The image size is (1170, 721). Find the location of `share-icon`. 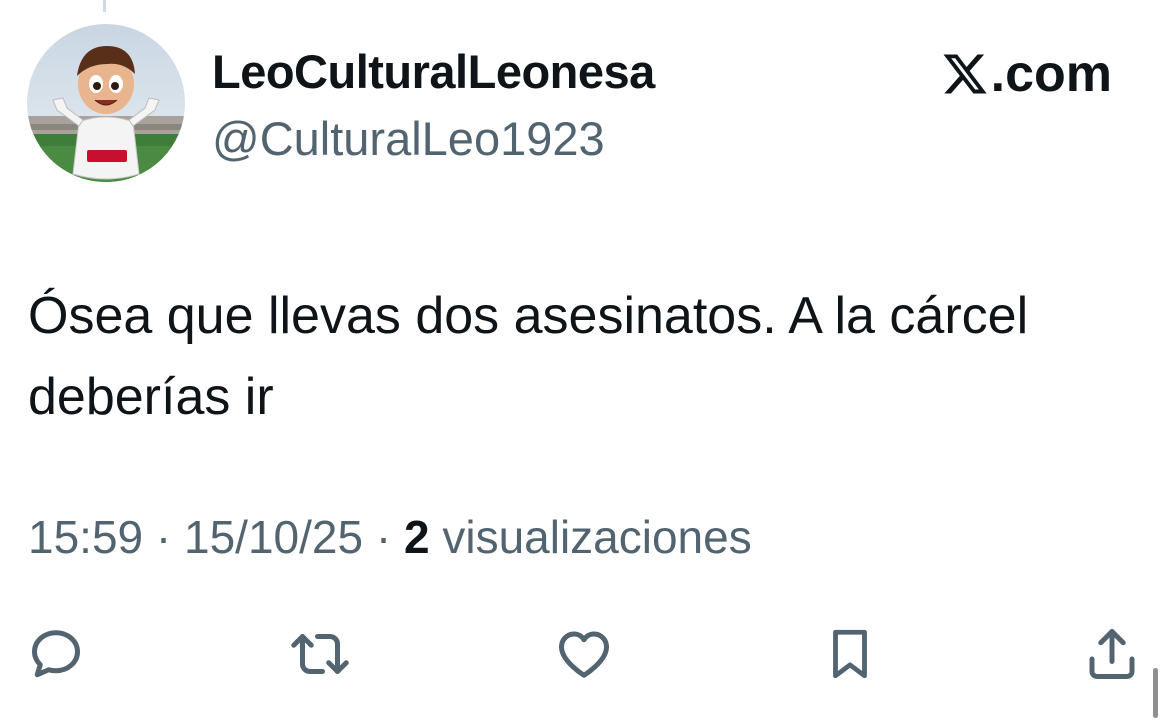

share-icon is located at coordinates (1112, 654).